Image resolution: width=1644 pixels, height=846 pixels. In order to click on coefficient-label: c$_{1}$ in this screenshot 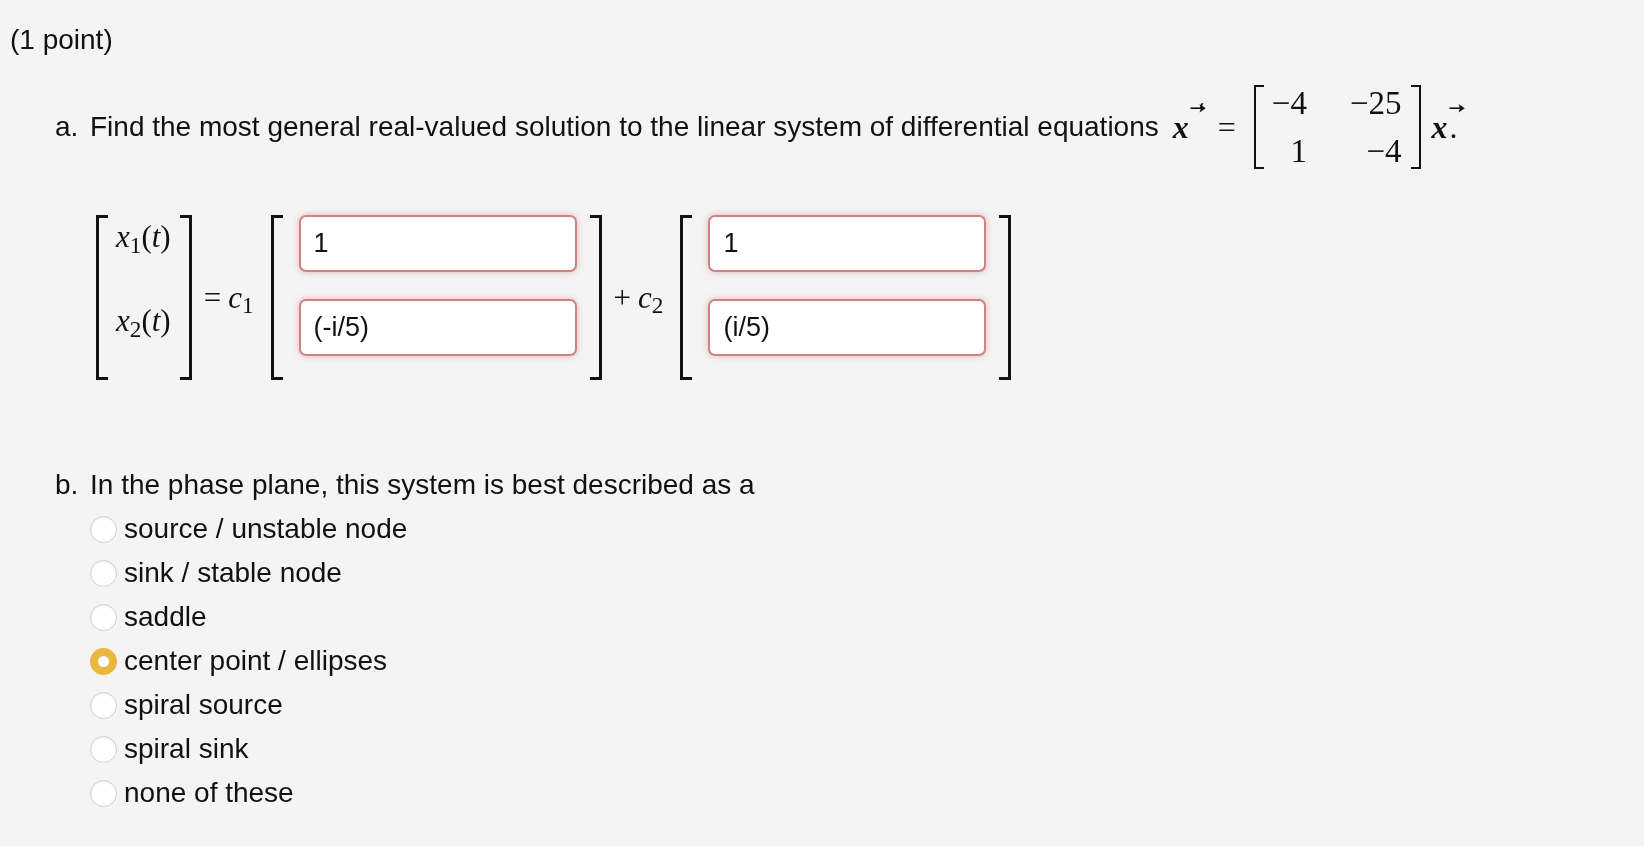, I will do `click(241, 297)`.